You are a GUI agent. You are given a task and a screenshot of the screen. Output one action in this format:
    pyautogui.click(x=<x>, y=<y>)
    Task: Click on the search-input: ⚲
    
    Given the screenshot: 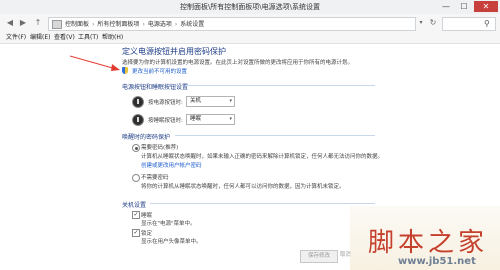 What is the action you would take?
    pyautogui.click(x=469, y=24)
    